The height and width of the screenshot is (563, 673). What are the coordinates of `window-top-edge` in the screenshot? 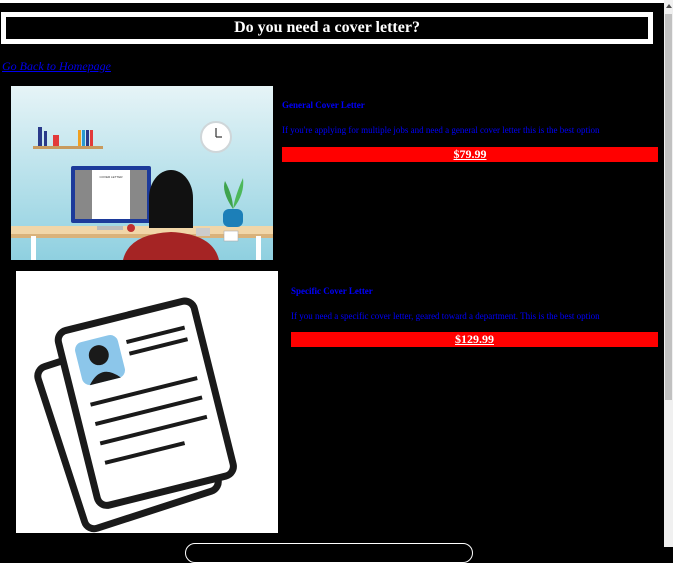 It's located at (336, 1).